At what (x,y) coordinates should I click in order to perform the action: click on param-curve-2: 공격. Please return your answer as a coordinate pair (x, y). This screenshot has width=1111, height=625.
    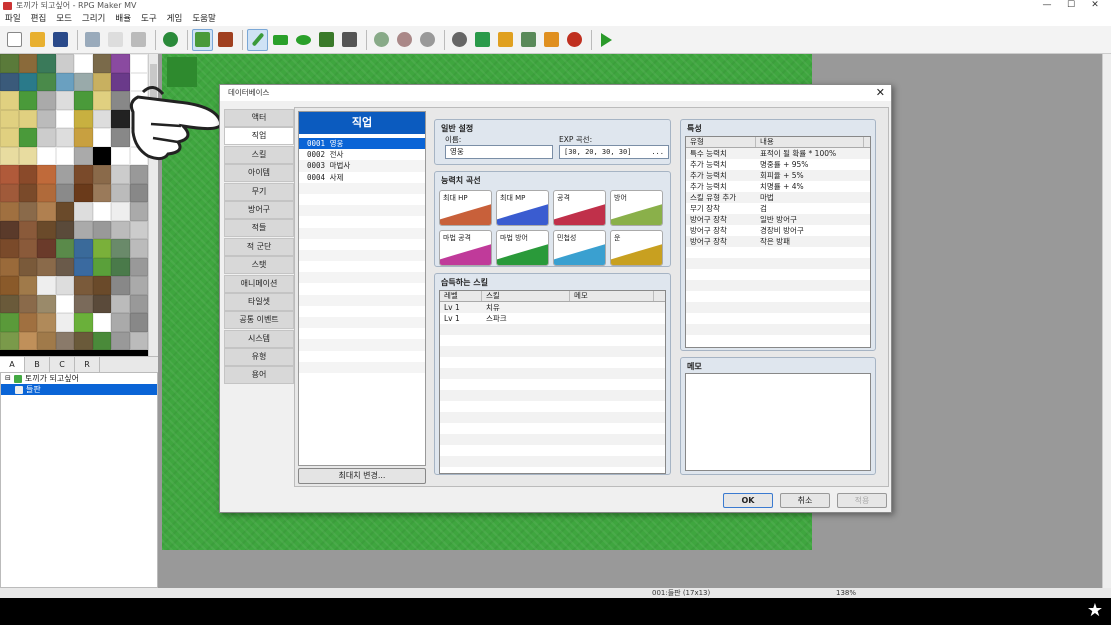
    Looking at the image, I should click on (579, 208).